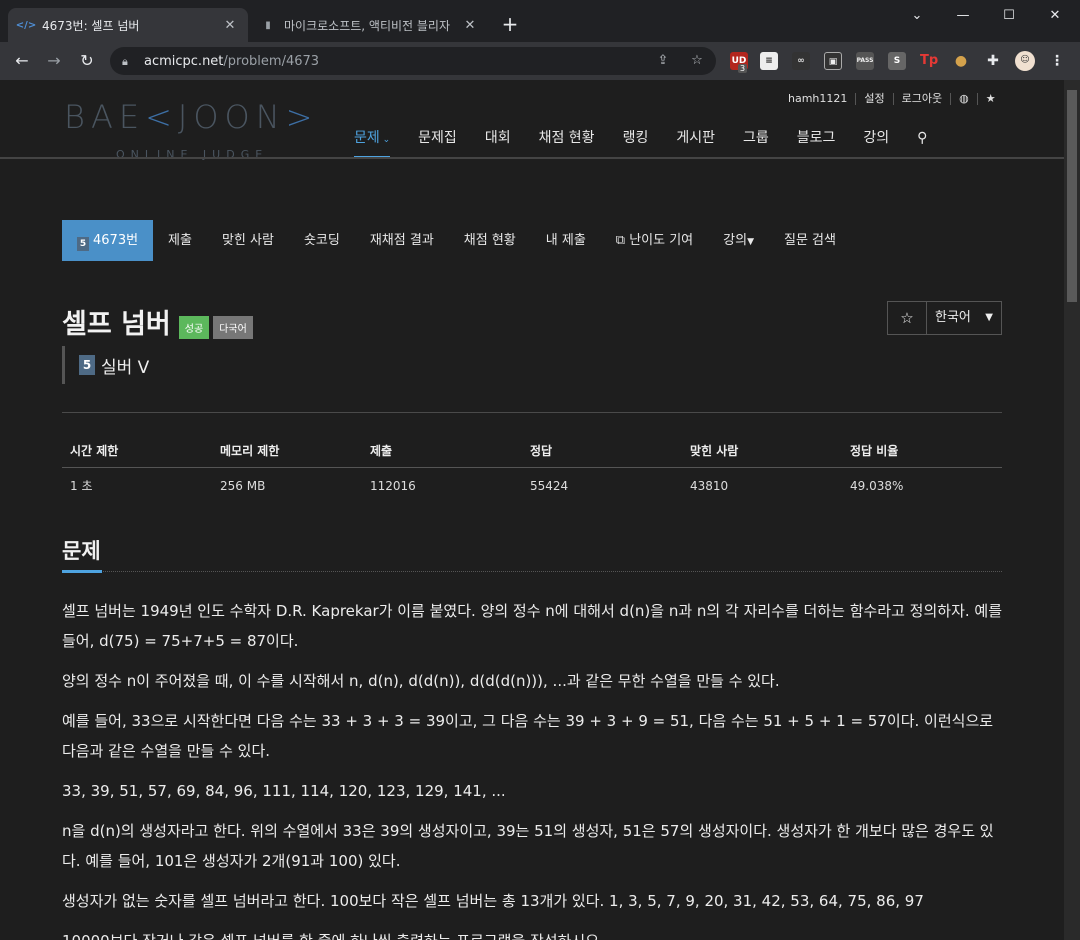 The image size is (1080, 940). I want to click on doc-extension-icon: ≡, so click(769, 61).